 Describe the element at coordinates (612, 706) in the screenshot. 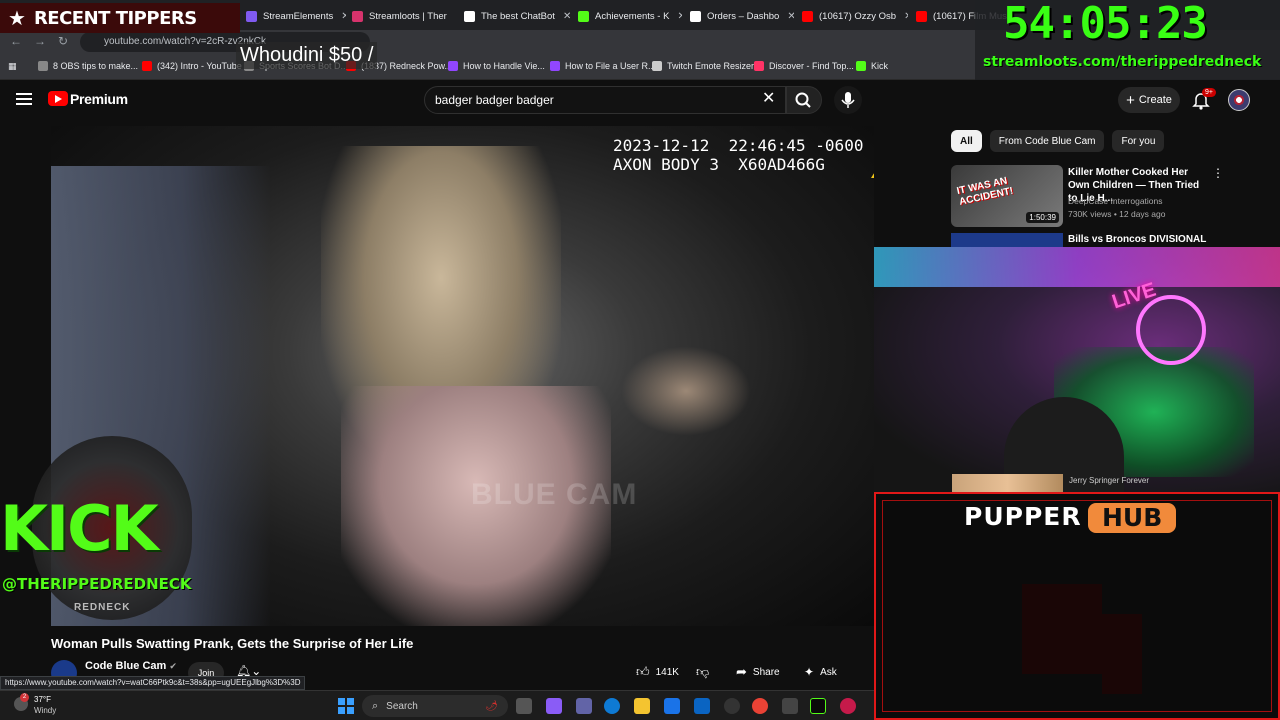

I see `edge-icon` at that location.